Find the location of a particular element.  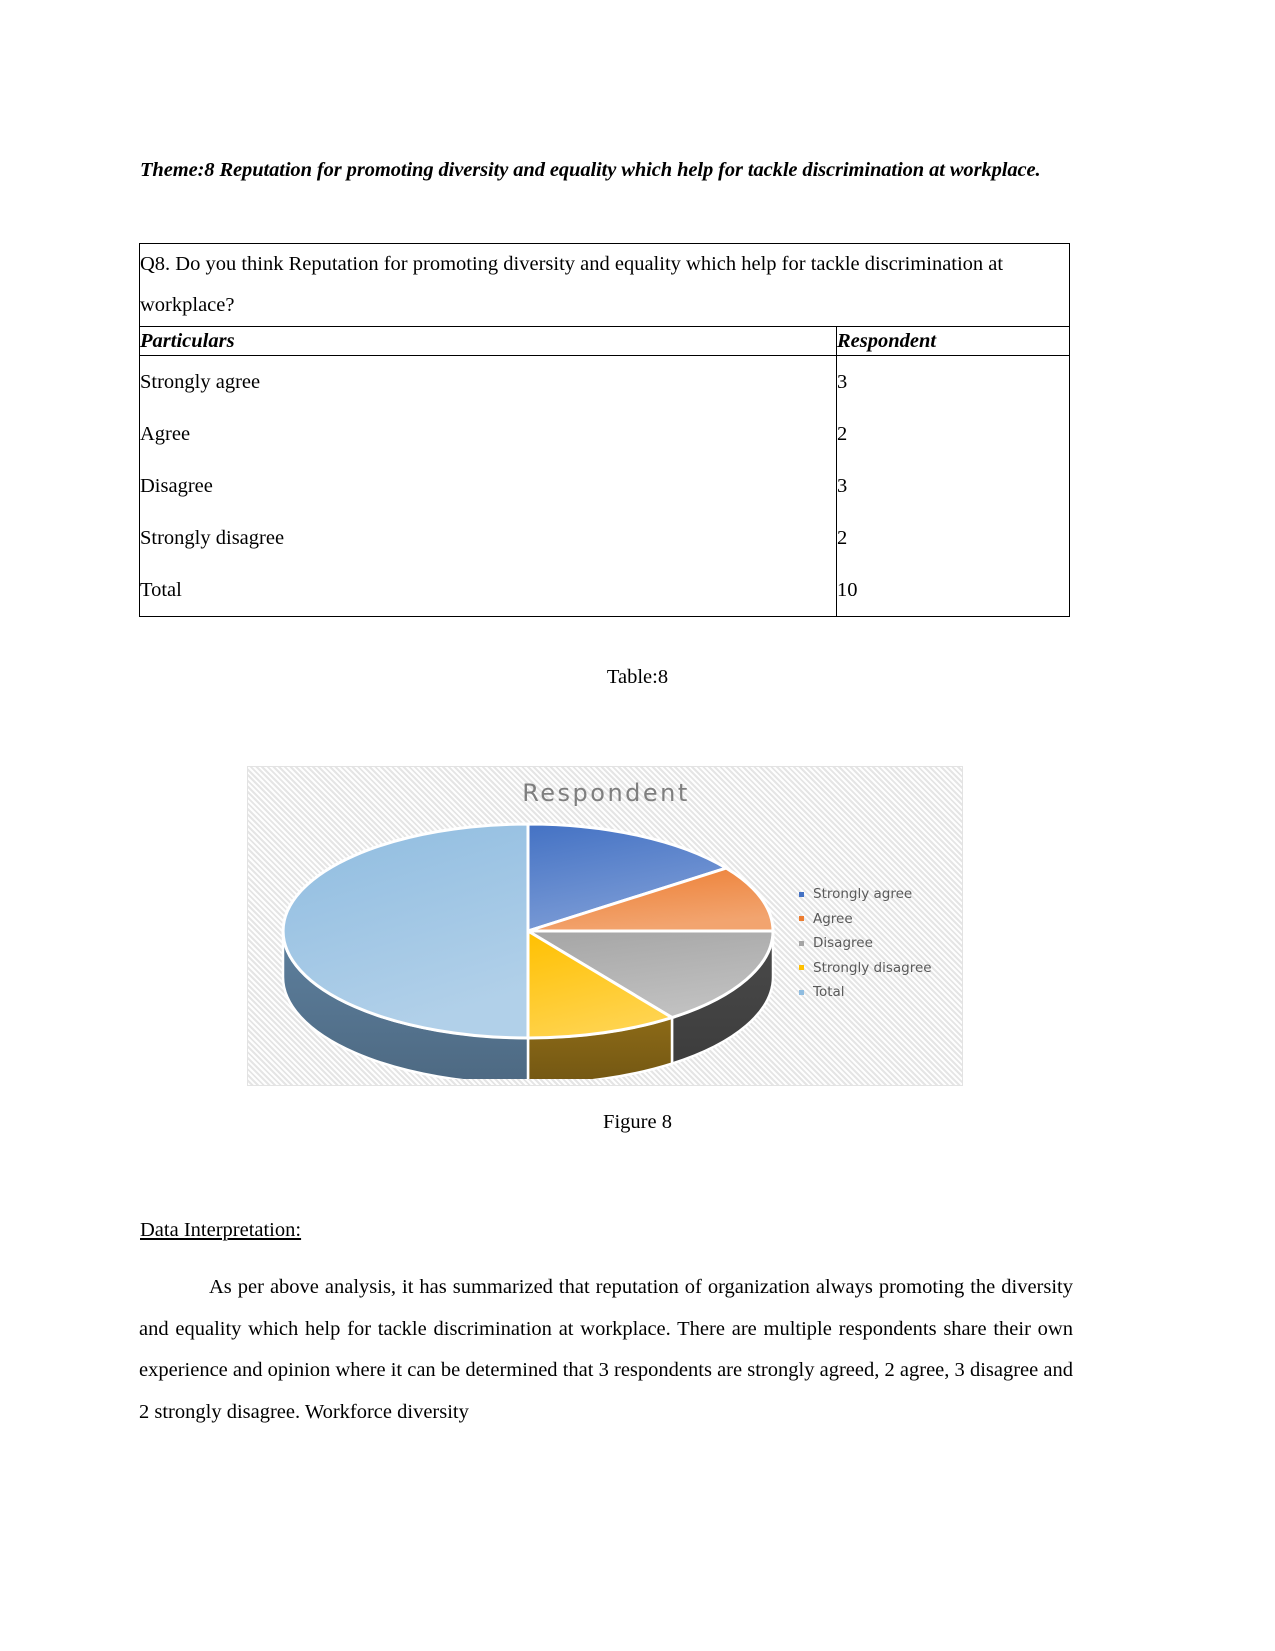

list-item: Agree is located at coordinates (165, 434).